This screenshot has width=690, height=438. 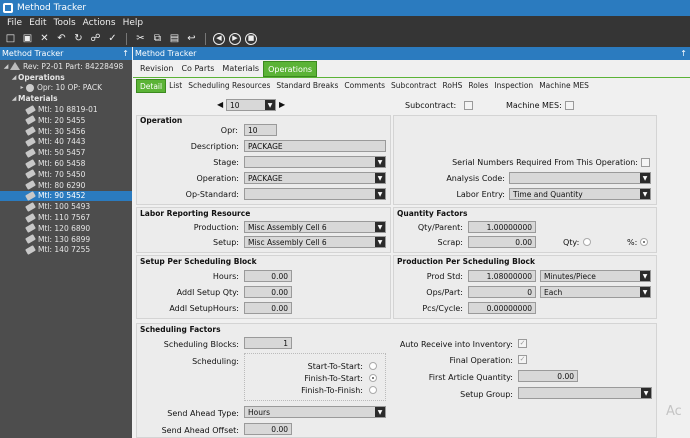 What do you see at coordinates (197, 69) in the screenshot?
I see `tab-co-parts: Co Parts` at bounding box center [197, 69].